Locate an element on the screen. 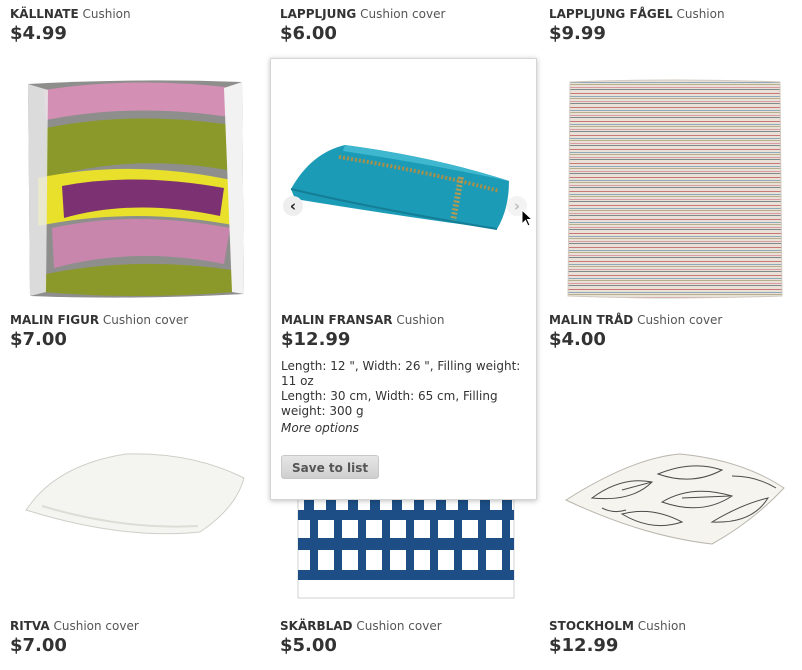 This screenshot has height=670, width=802. product-image-malin-trad is located at coordinates (675, 189).